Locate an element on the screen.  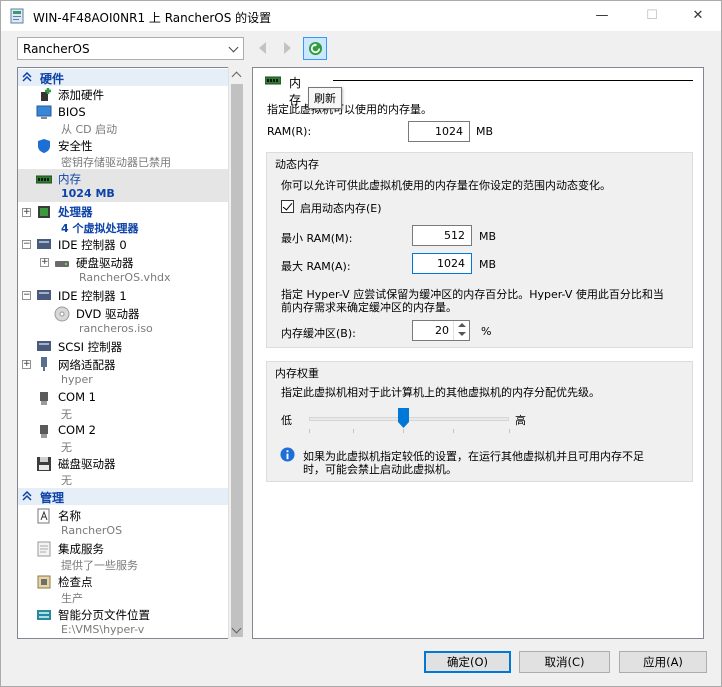
tree-item-ide-controller-0: − IDE 控制器 0 is located at coordinates (123, 244).